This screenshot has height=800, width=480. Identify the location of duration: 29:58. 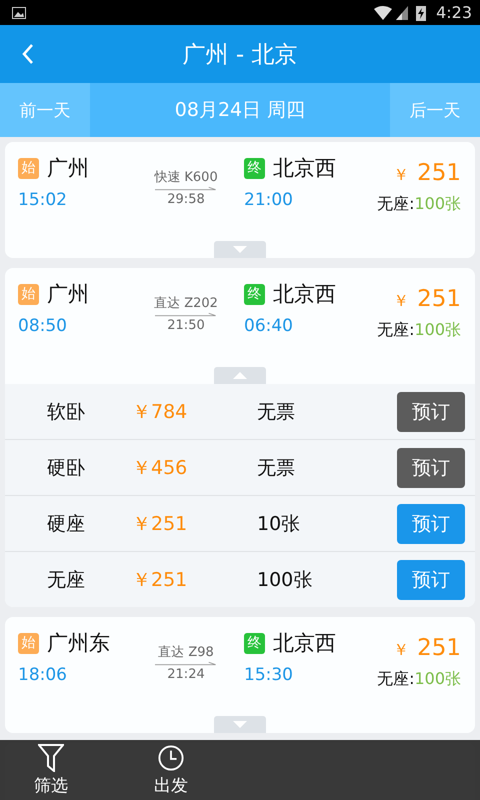
(186, 199).